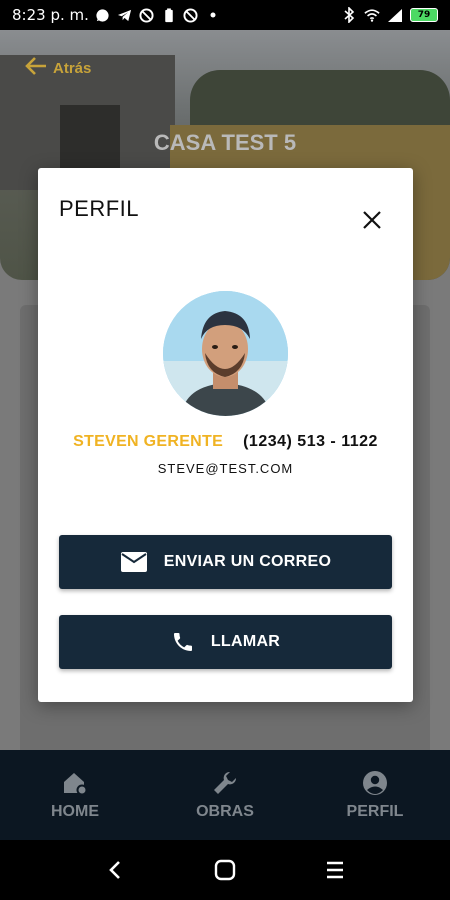  Describe the element at coordinates (50, 15) in the screenshot. I see `status-time: 8:23 p. m.` at that location.